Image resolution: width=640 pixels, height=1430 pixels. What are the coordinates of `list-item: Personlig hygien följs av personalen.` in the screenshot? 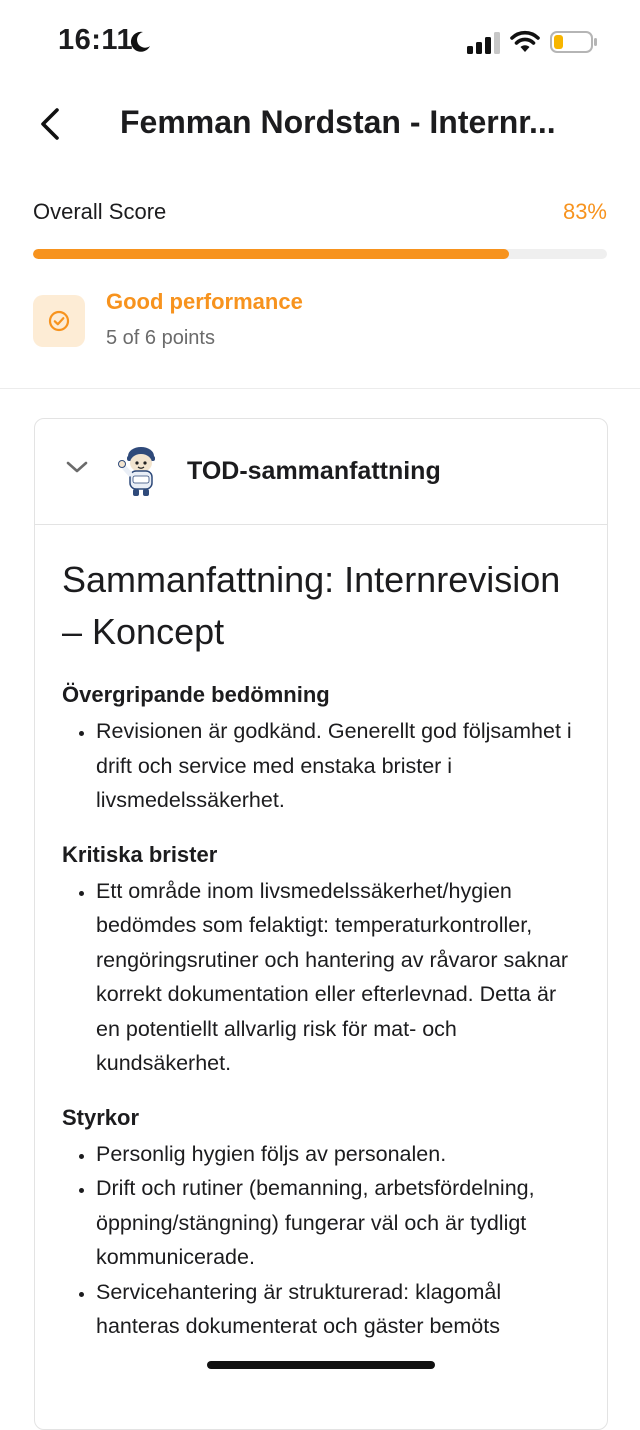 It's located at (339, 1154).